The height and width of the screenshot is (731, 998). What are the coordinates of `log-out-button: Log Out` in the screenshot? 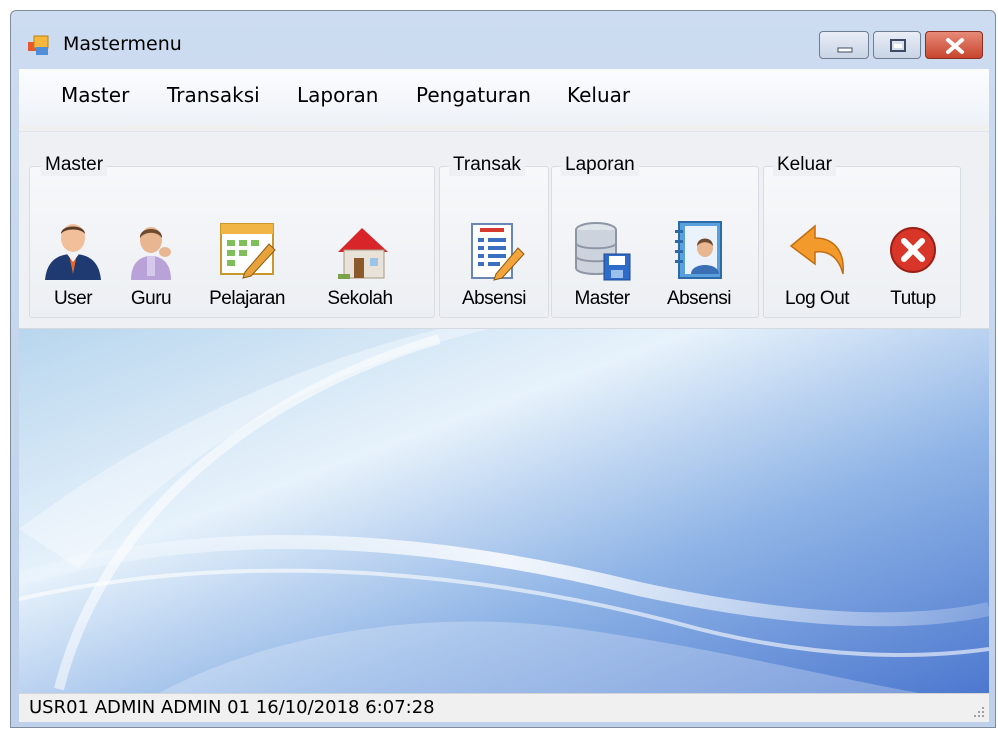 It's located at (817, 268).